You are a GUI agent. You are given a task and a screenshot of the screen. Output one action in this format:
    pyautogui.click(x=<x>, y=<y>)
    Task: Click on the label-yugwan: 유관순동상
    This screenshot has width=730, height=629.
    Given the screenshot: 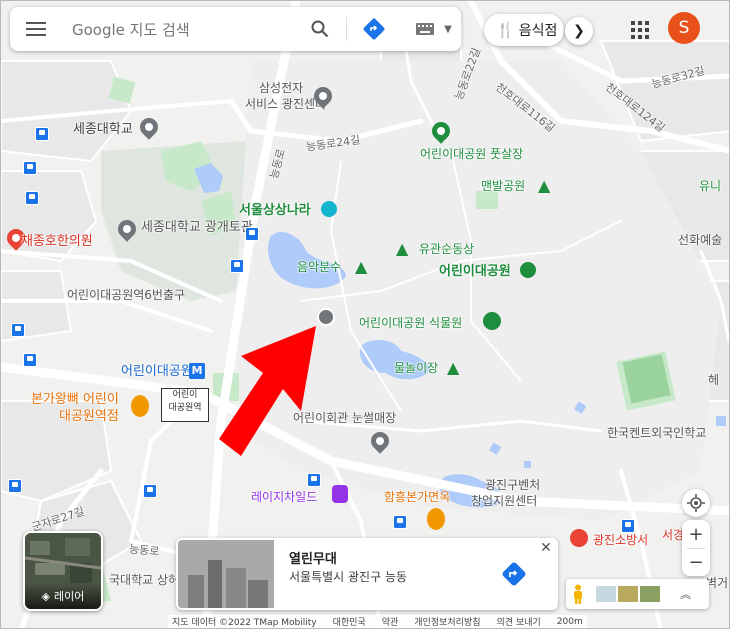 What is the action you would take?
    pyautogui.click(x=447, y=249)
    